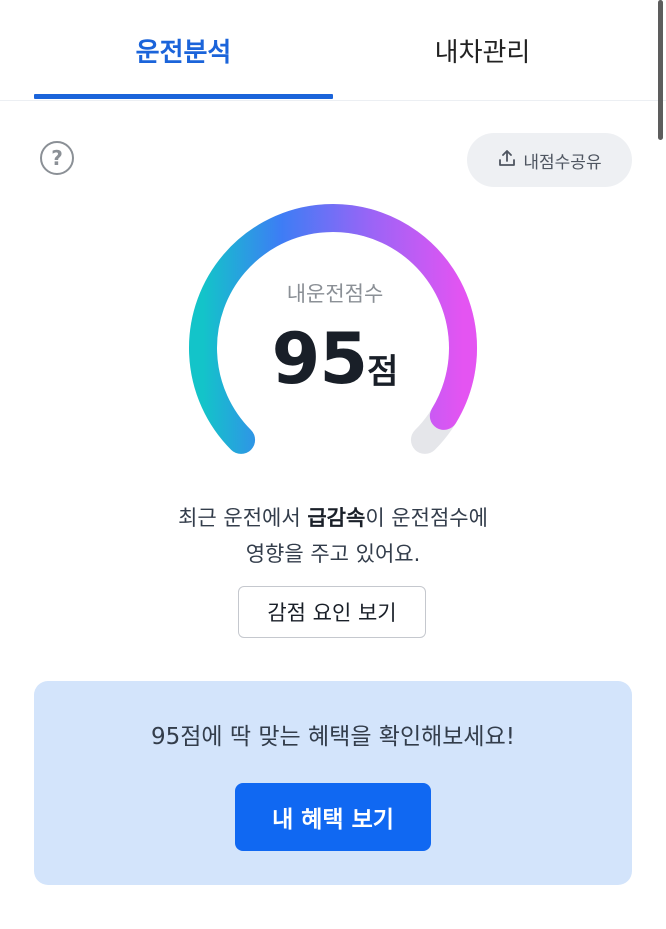 The image size is (666, 929). Describe the element at coordinates (183, 50) in the screenshot. I see `tab-driving-analysis: 운전분석` at that location.